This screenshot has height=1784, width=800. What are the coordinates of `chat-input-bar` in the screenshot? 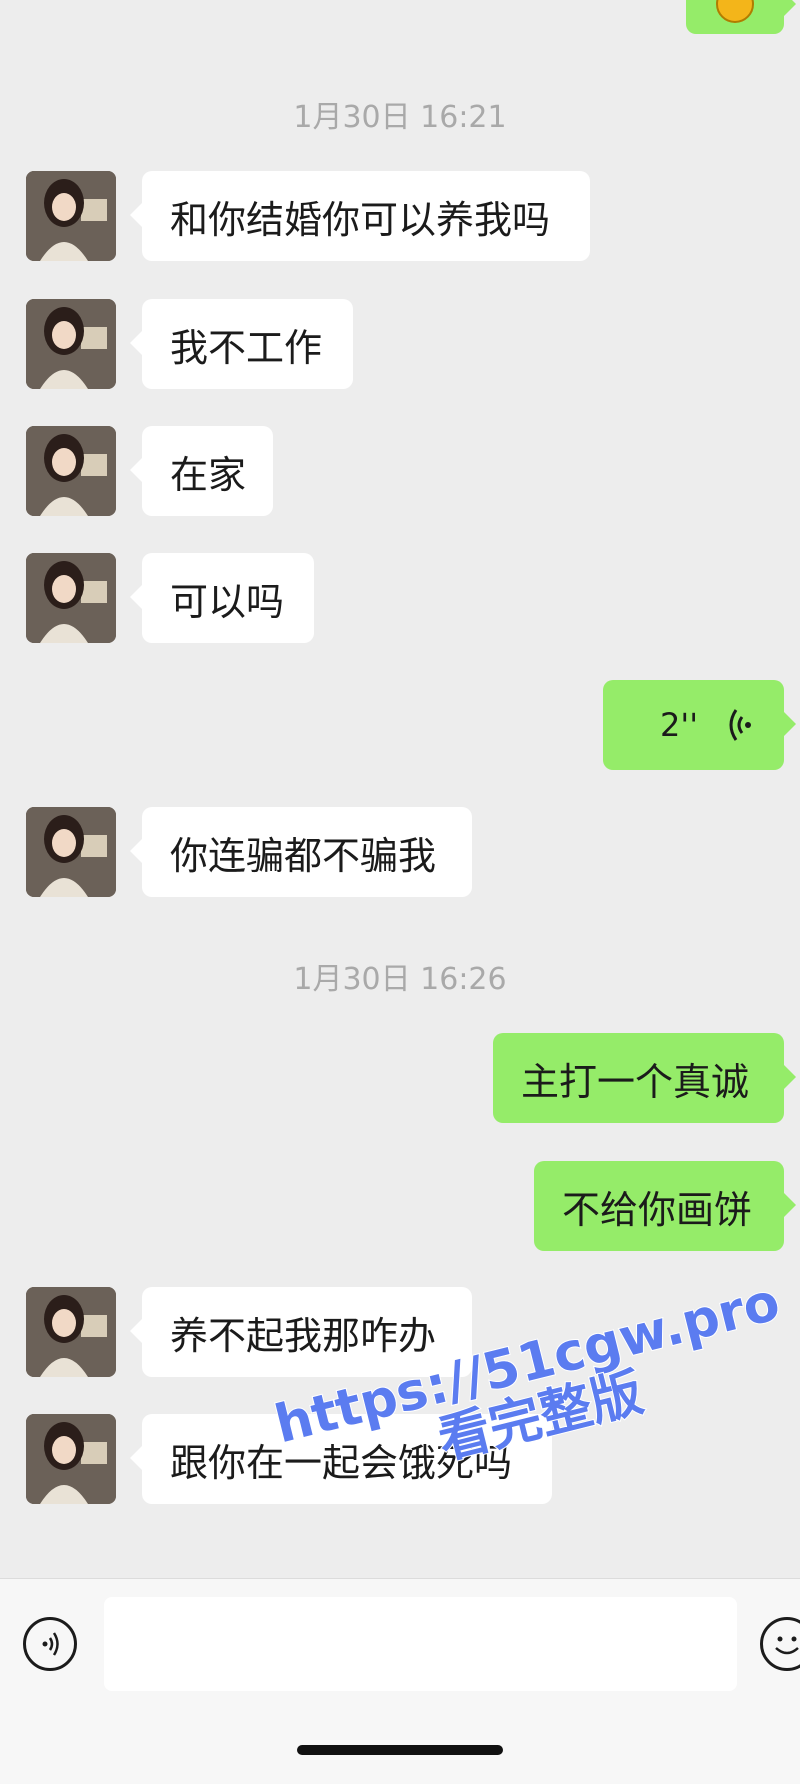 It's located at (400, 1681).